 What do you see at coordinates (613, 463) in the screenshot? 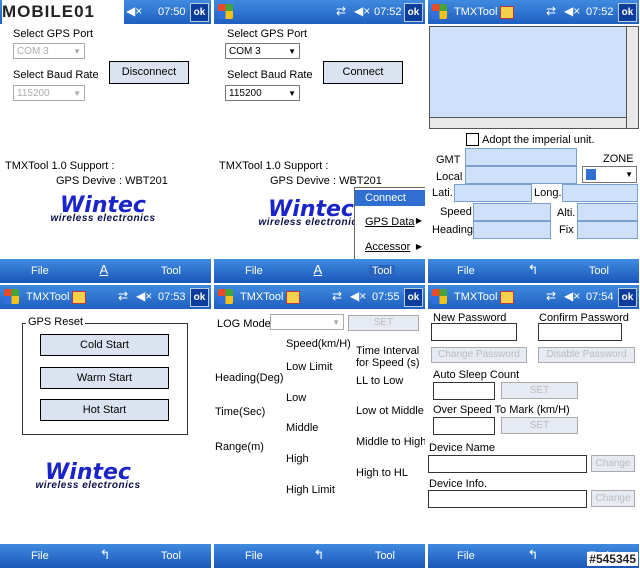
I see `device-name-change-button: Change` at bounding box center [613, 463].